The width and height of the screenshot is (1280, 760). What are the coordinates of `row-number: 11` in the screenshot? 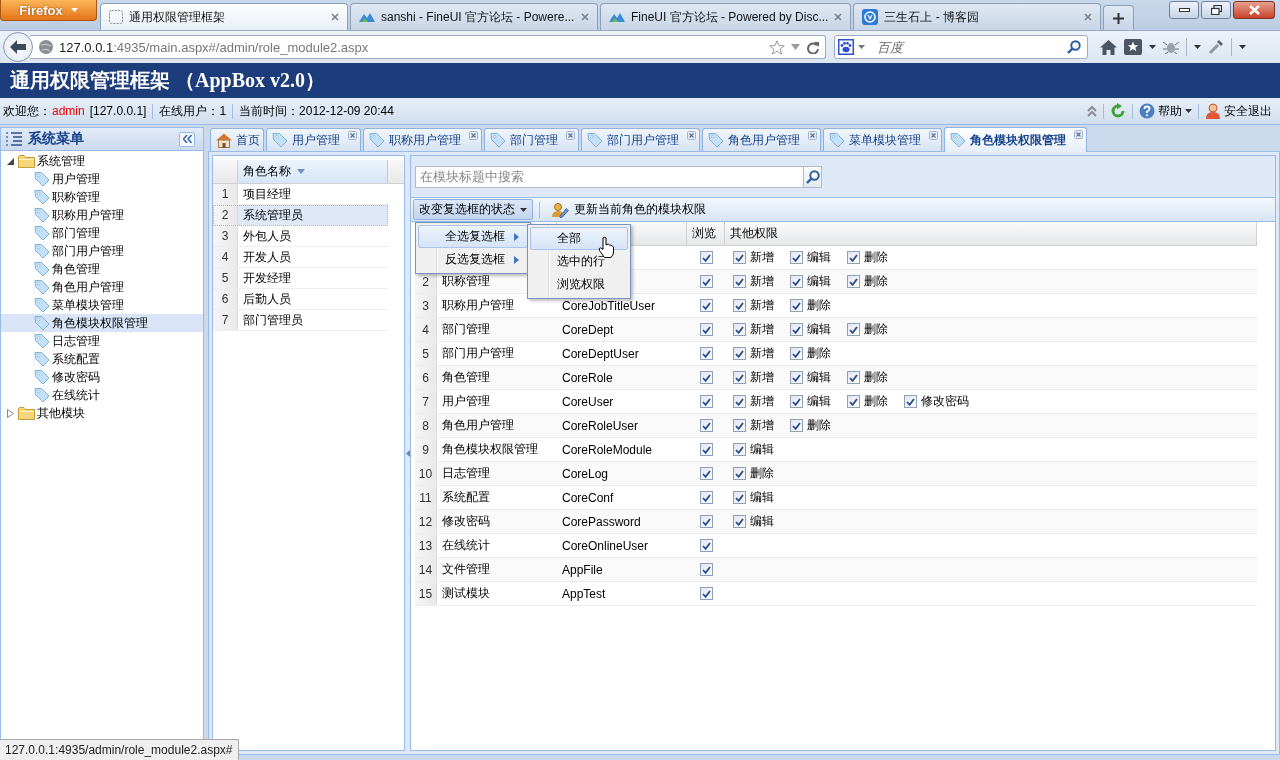 It's located at (426, 497).